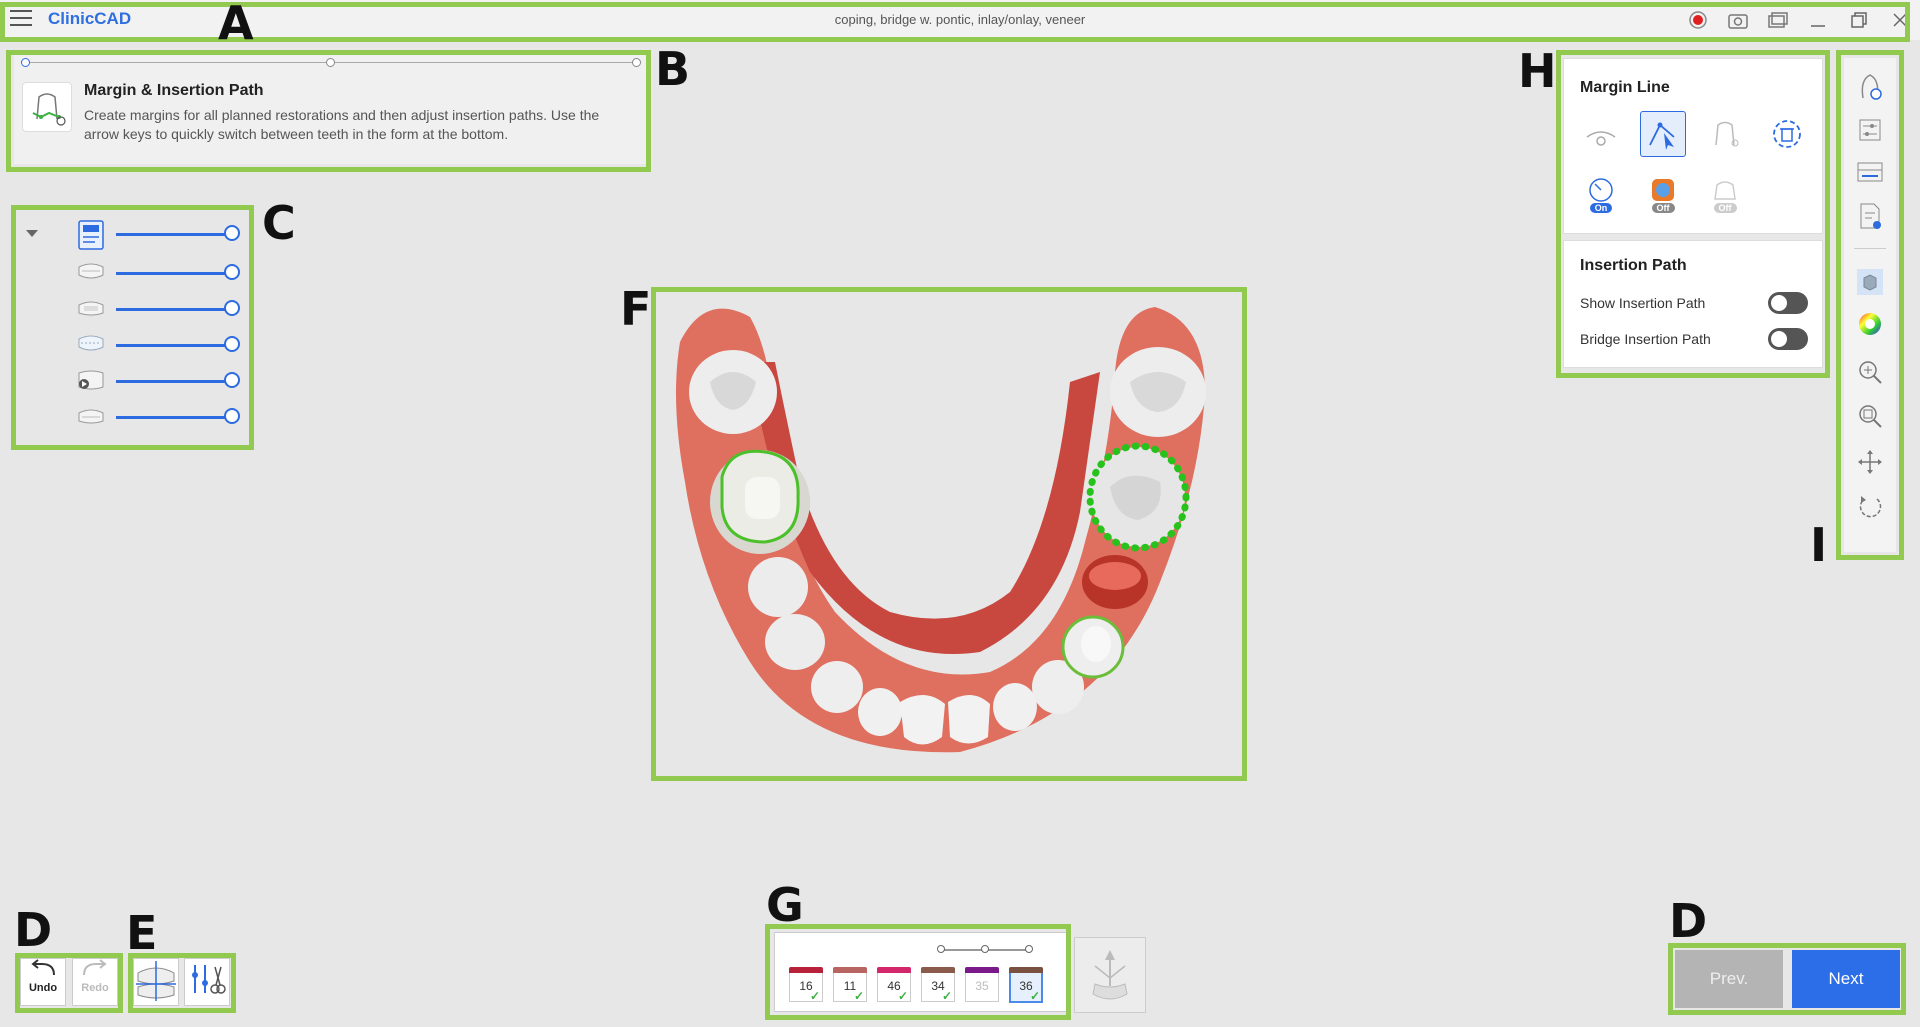 The width and height of the screenshot is (1920, 1027). Describe the element at coordinates (918, 972) in the screenshot. I see `annotation-box-g` at that location.